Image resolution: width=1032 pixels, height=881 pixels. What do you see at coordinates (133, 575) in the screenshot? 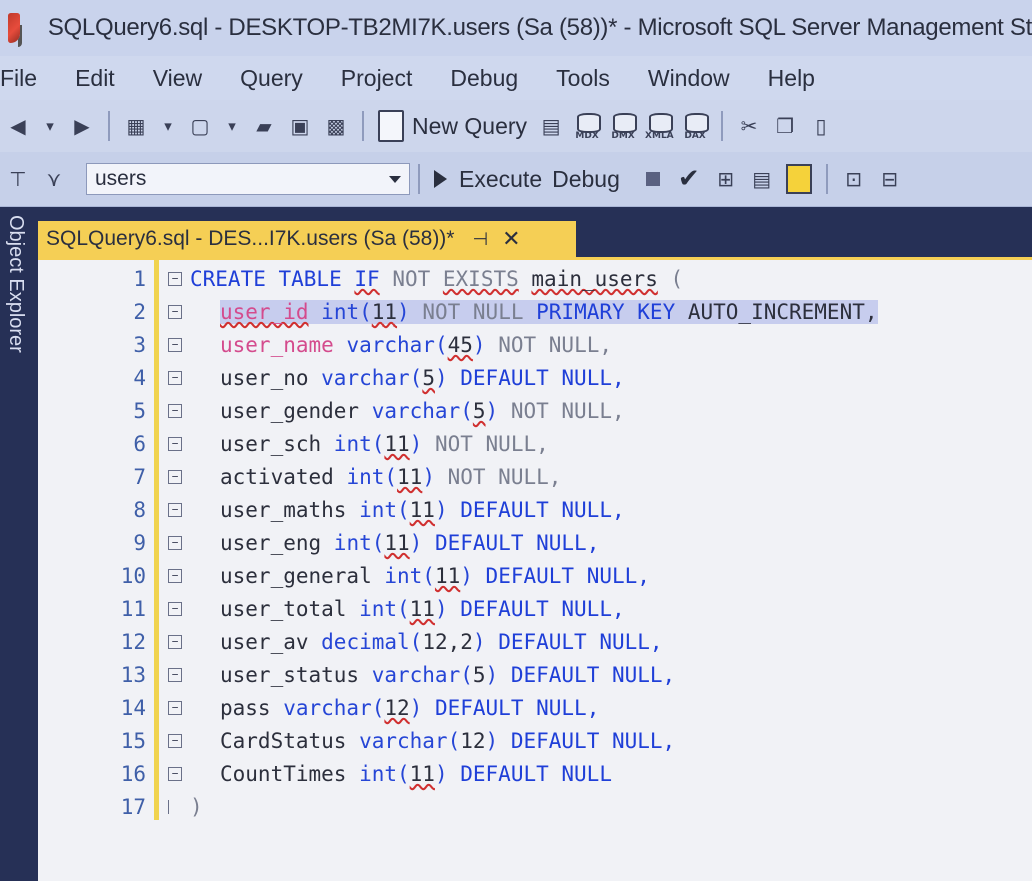
I see `line-number: 10` at bounding box center [133, 575].